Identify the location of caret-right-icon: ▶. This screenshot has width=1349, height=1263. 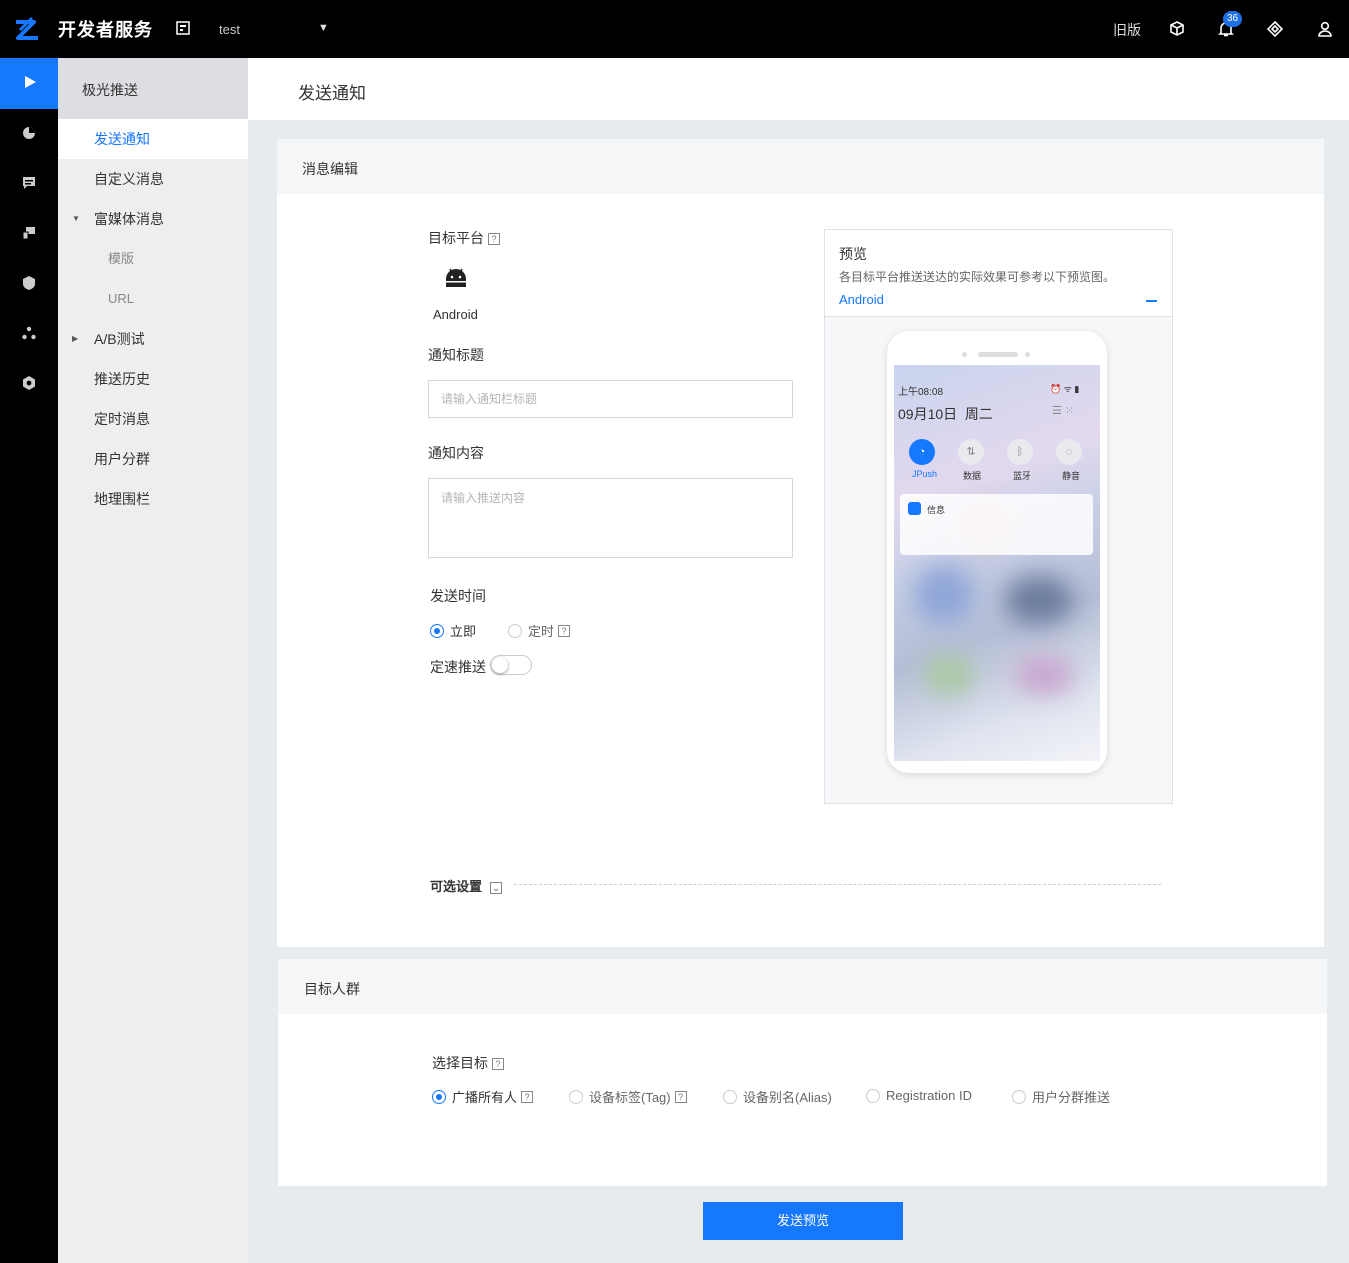
(75, 338).